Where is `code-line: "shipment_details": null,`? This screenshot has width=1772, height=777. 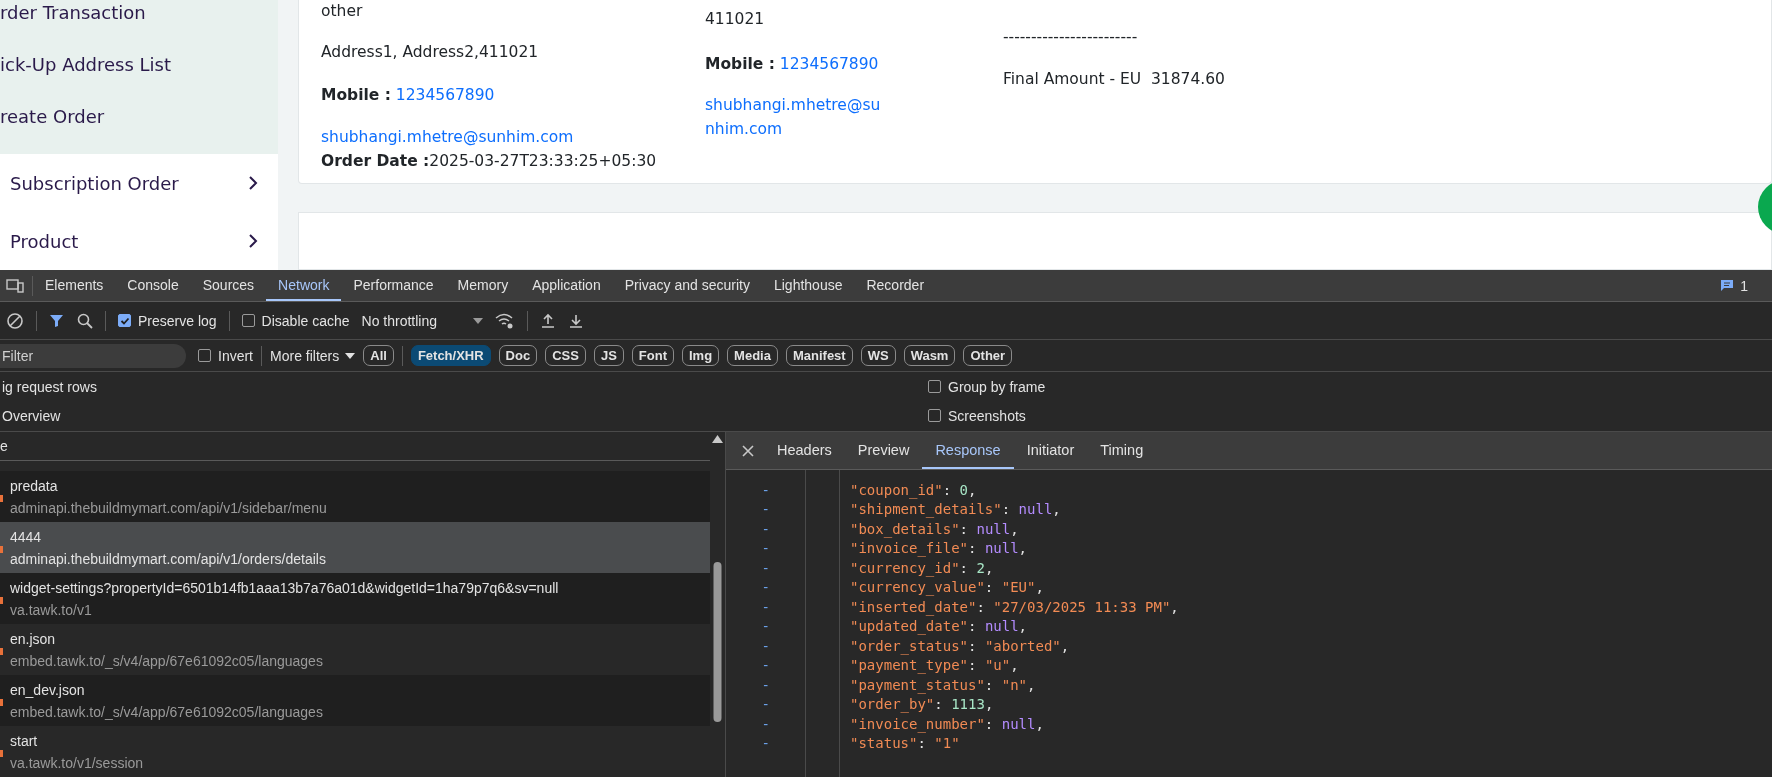 code-line: "shipment_details": null, is located at coordinates (955, 509).